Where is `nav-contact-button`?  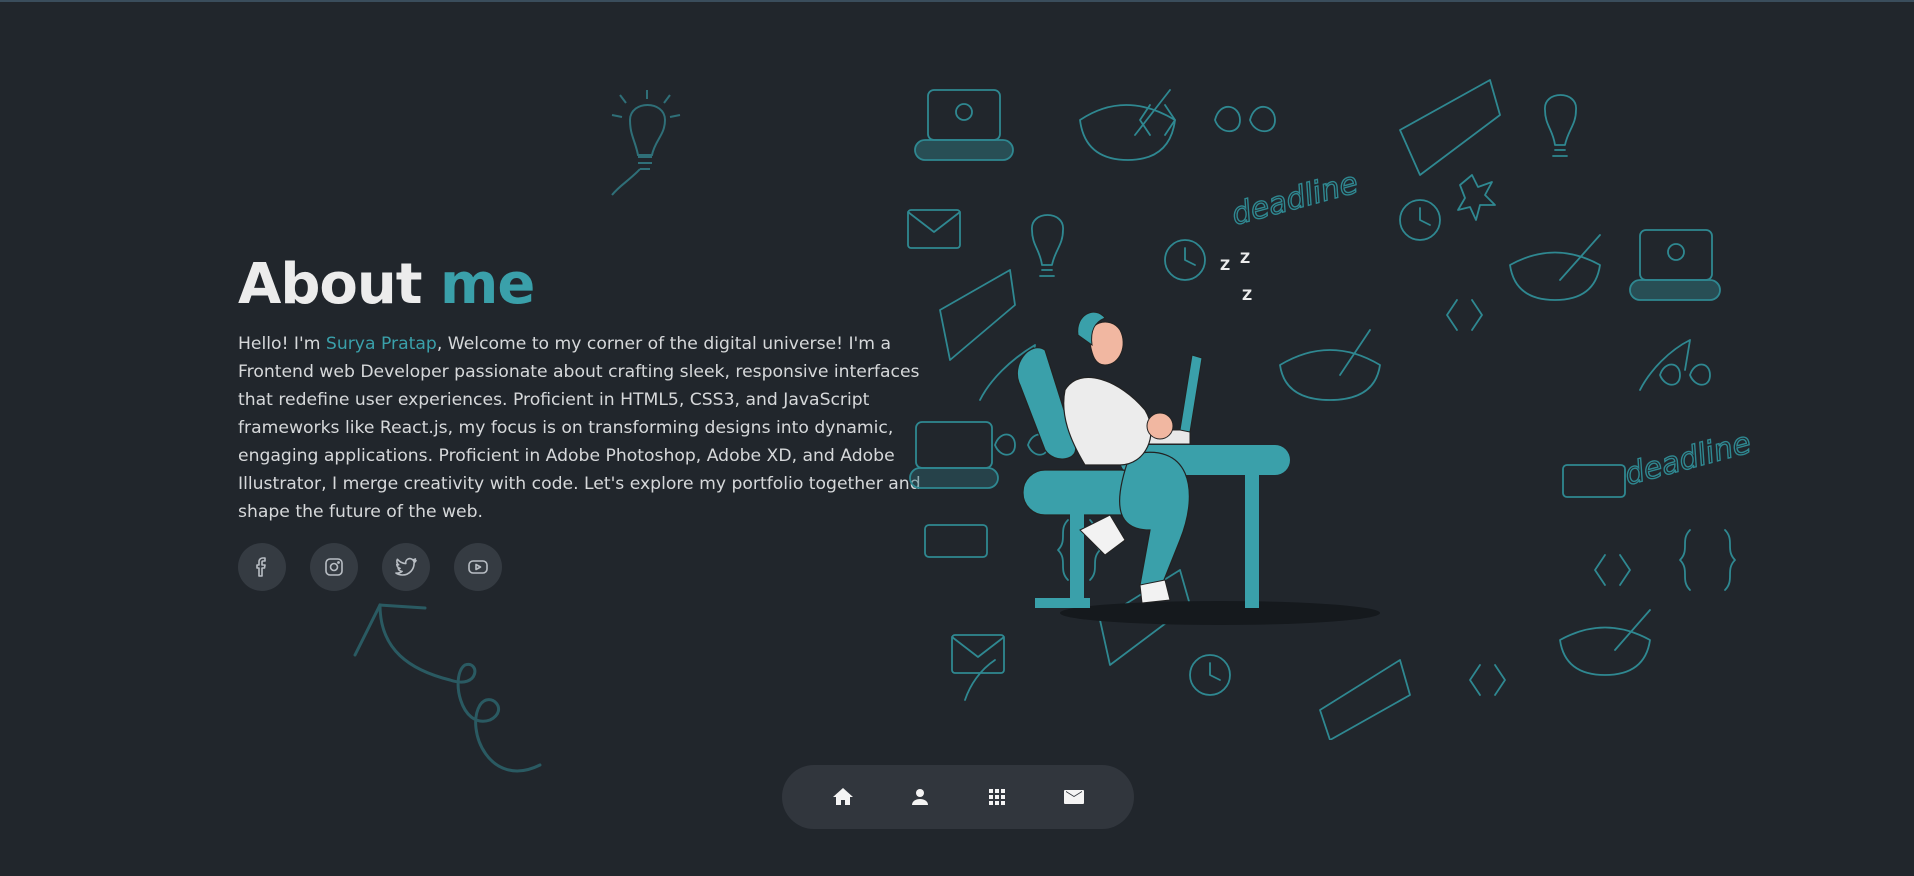 nav-contact-button is located at coordinates (1074, 797).